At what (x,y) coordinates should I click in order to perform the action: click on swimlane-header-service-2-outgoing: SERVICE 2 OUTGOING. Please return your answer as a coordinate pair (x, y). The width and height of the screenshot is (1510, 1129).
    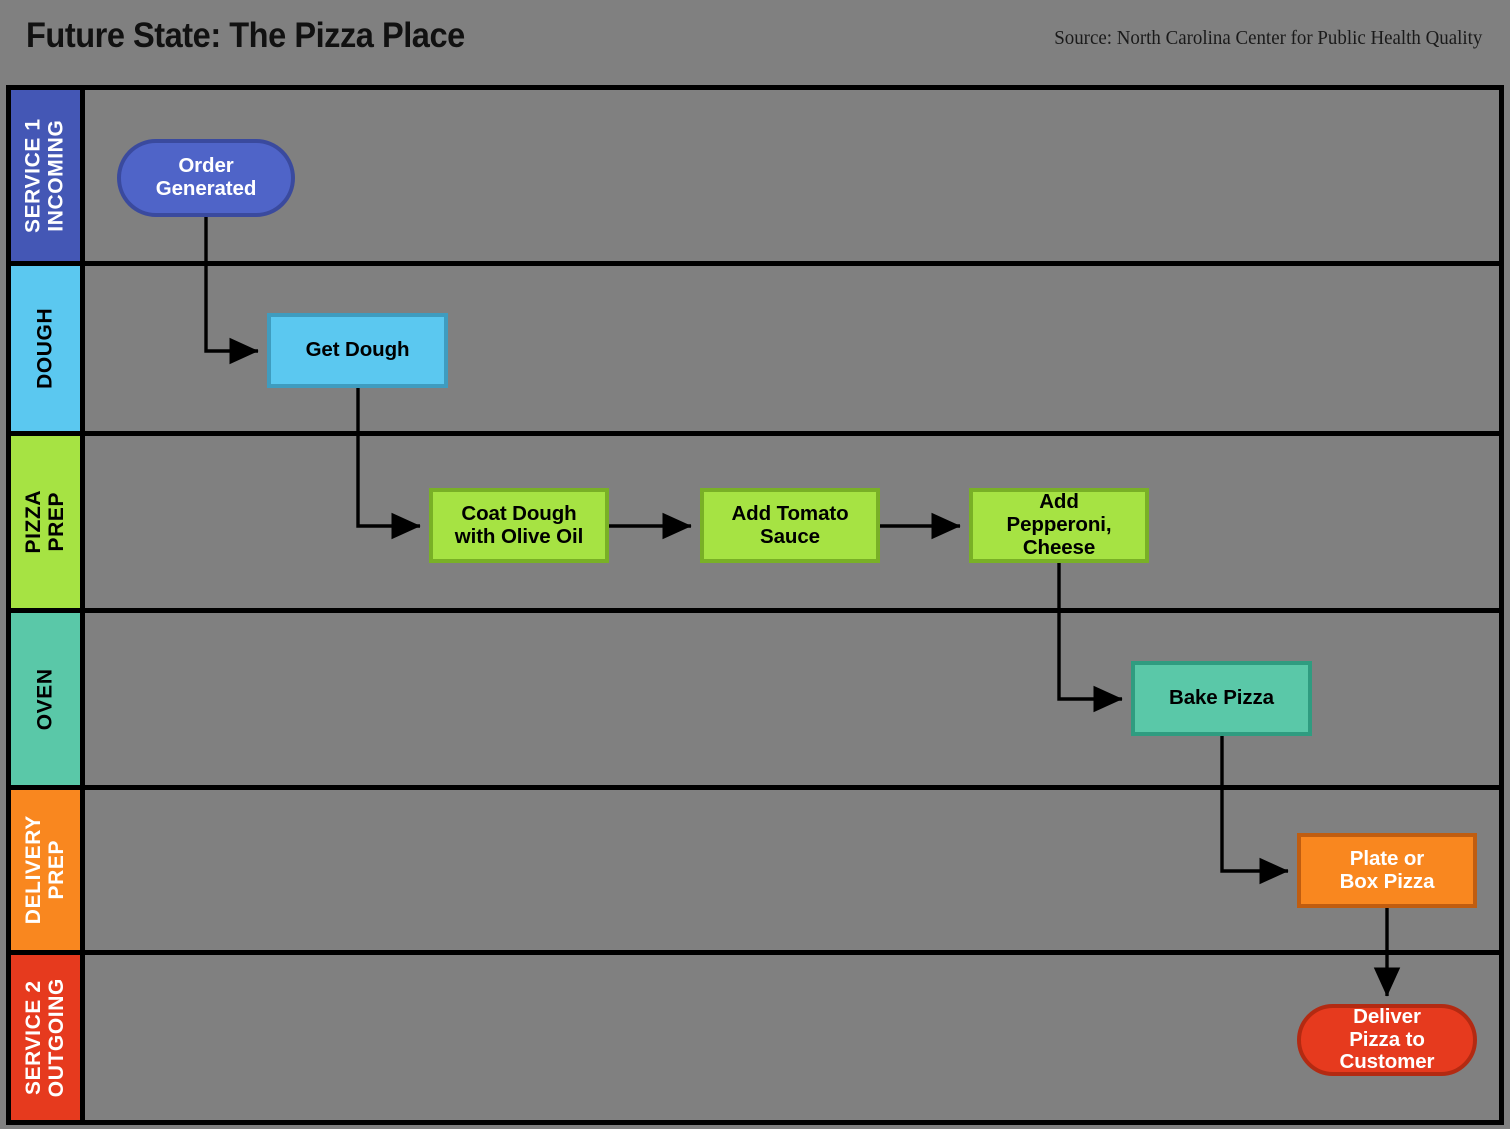
    Looking at the image, I should click on (48, 1037).